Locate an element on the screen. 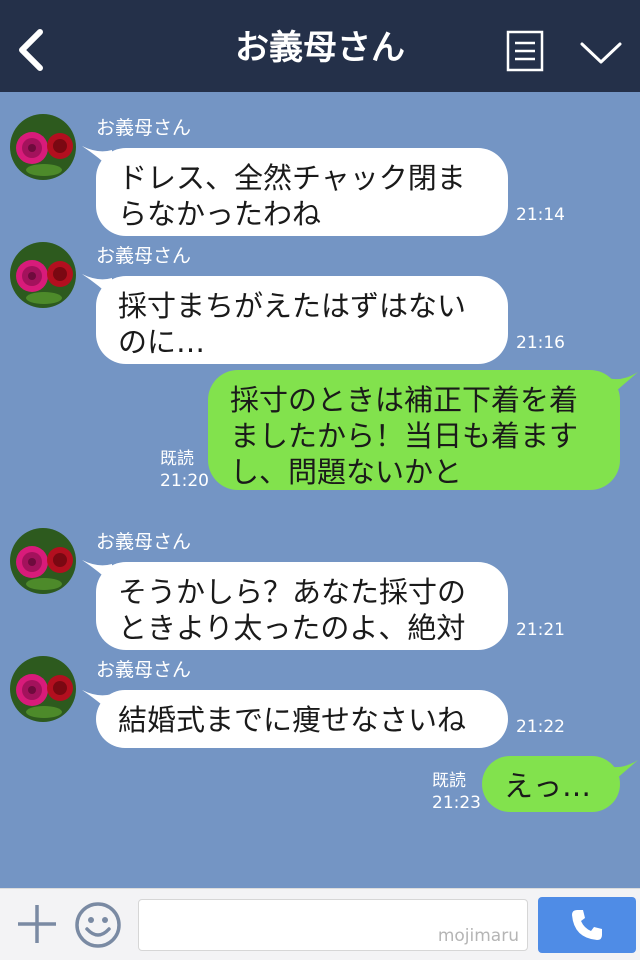 The width and height of the screenshot is (640, 960). plus-icon is located at coordinates (37, 924).